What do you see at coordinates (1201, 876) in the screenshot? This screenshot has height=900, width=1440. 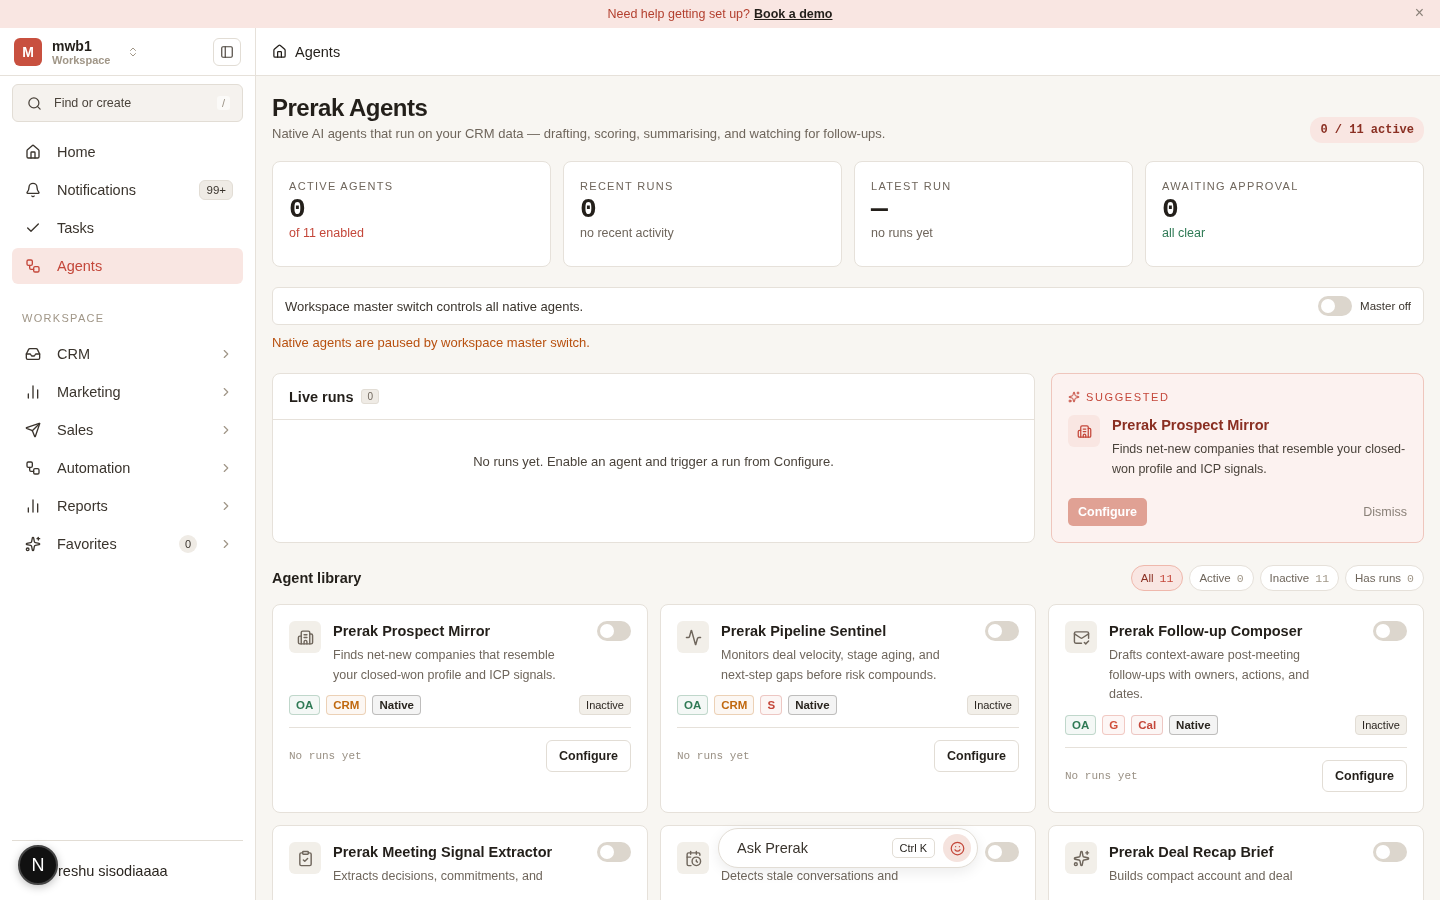 I see `agent-description: Builds compact account and deal` at bounding box center [1201, 876].